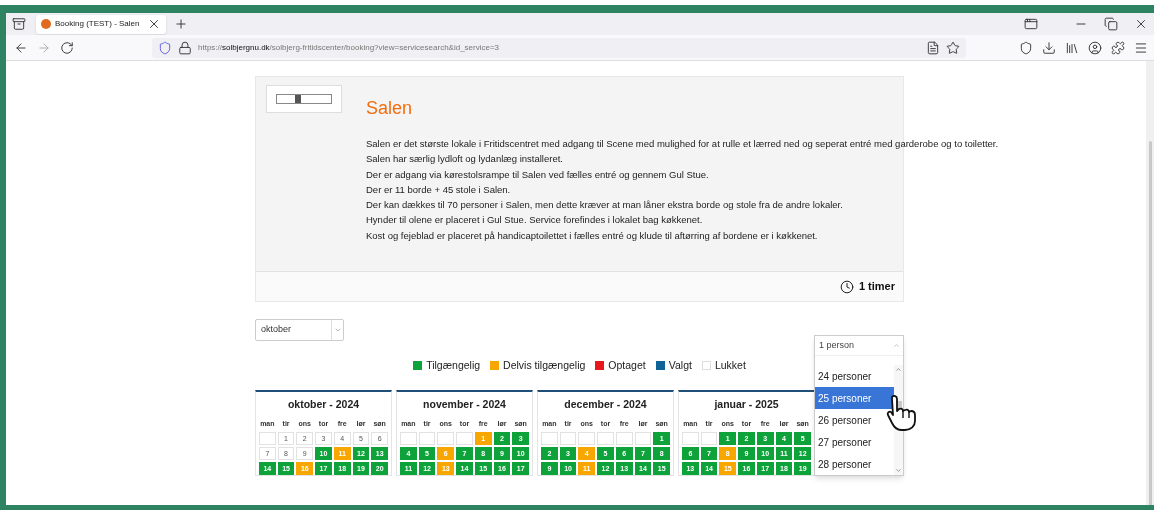 This screenshot has width=1154, height=510. What do you see at coordinates (181, 24) in the screenshot?
I see `new-tab-icon` at bounding box center [181, 24].